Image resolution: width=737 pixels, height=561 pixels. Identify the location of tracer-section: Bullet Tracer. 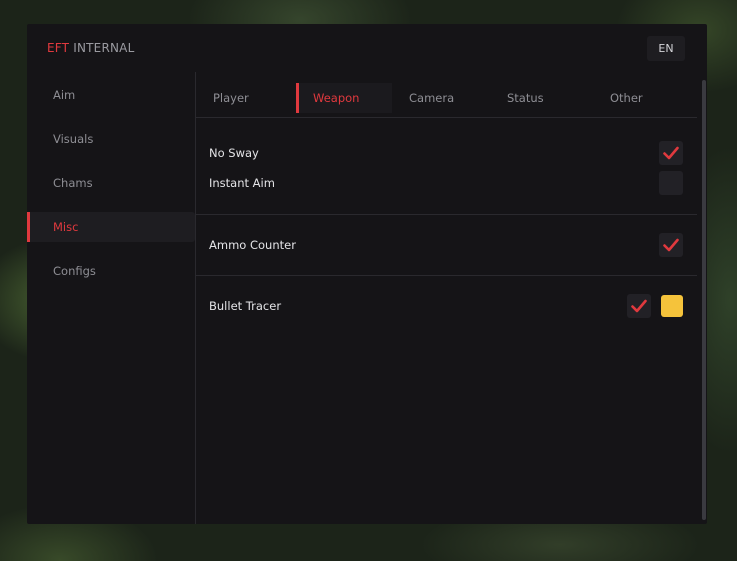
(451, 298).